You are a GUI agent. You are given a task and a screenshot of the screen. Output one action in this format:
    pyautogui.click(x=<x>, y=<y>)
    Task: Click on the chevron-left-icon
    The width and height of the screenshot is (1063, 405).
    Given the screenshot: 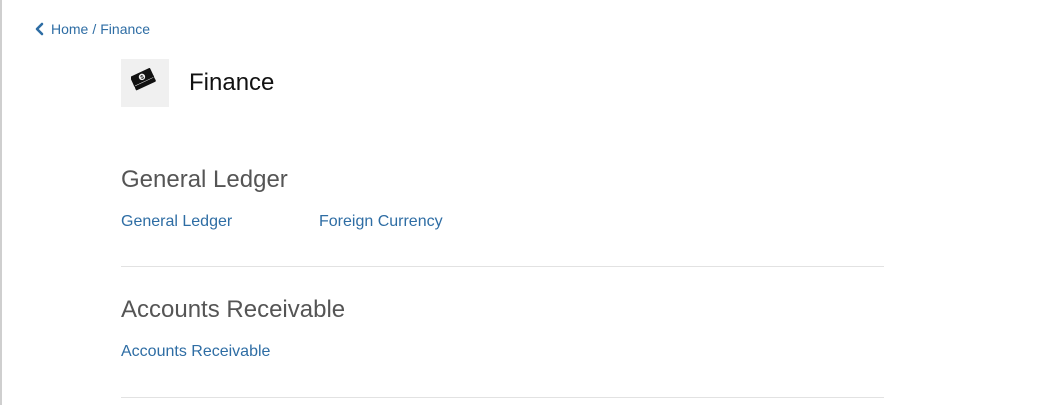 What is the action you would take?
    pyautogui.click(x=40, y=29)
    